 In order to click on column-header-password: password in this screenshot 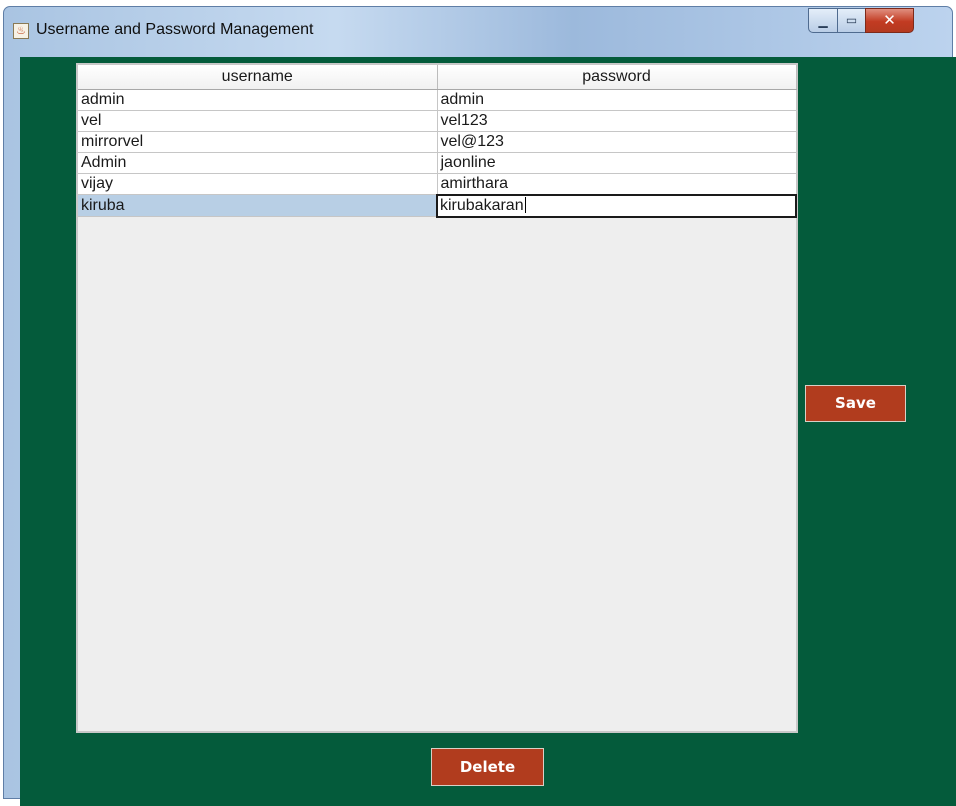, I will do `click(617, 77)`.